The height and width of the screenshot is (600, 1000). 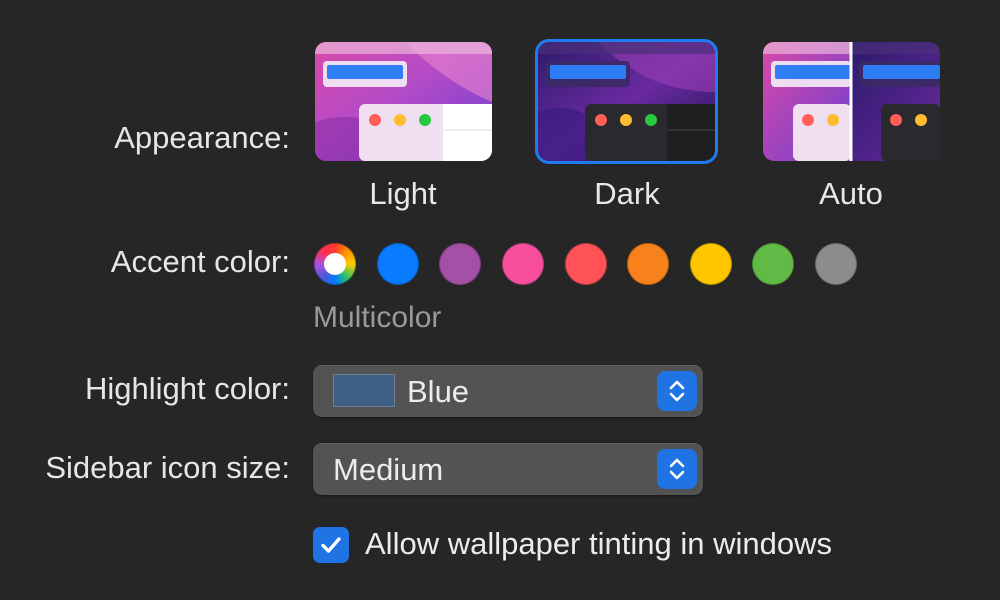 What do you see at coordinates (851, 193) in the screenshot?
I see `appearance-auto-label: Auto` at bounding box center [851, 193].